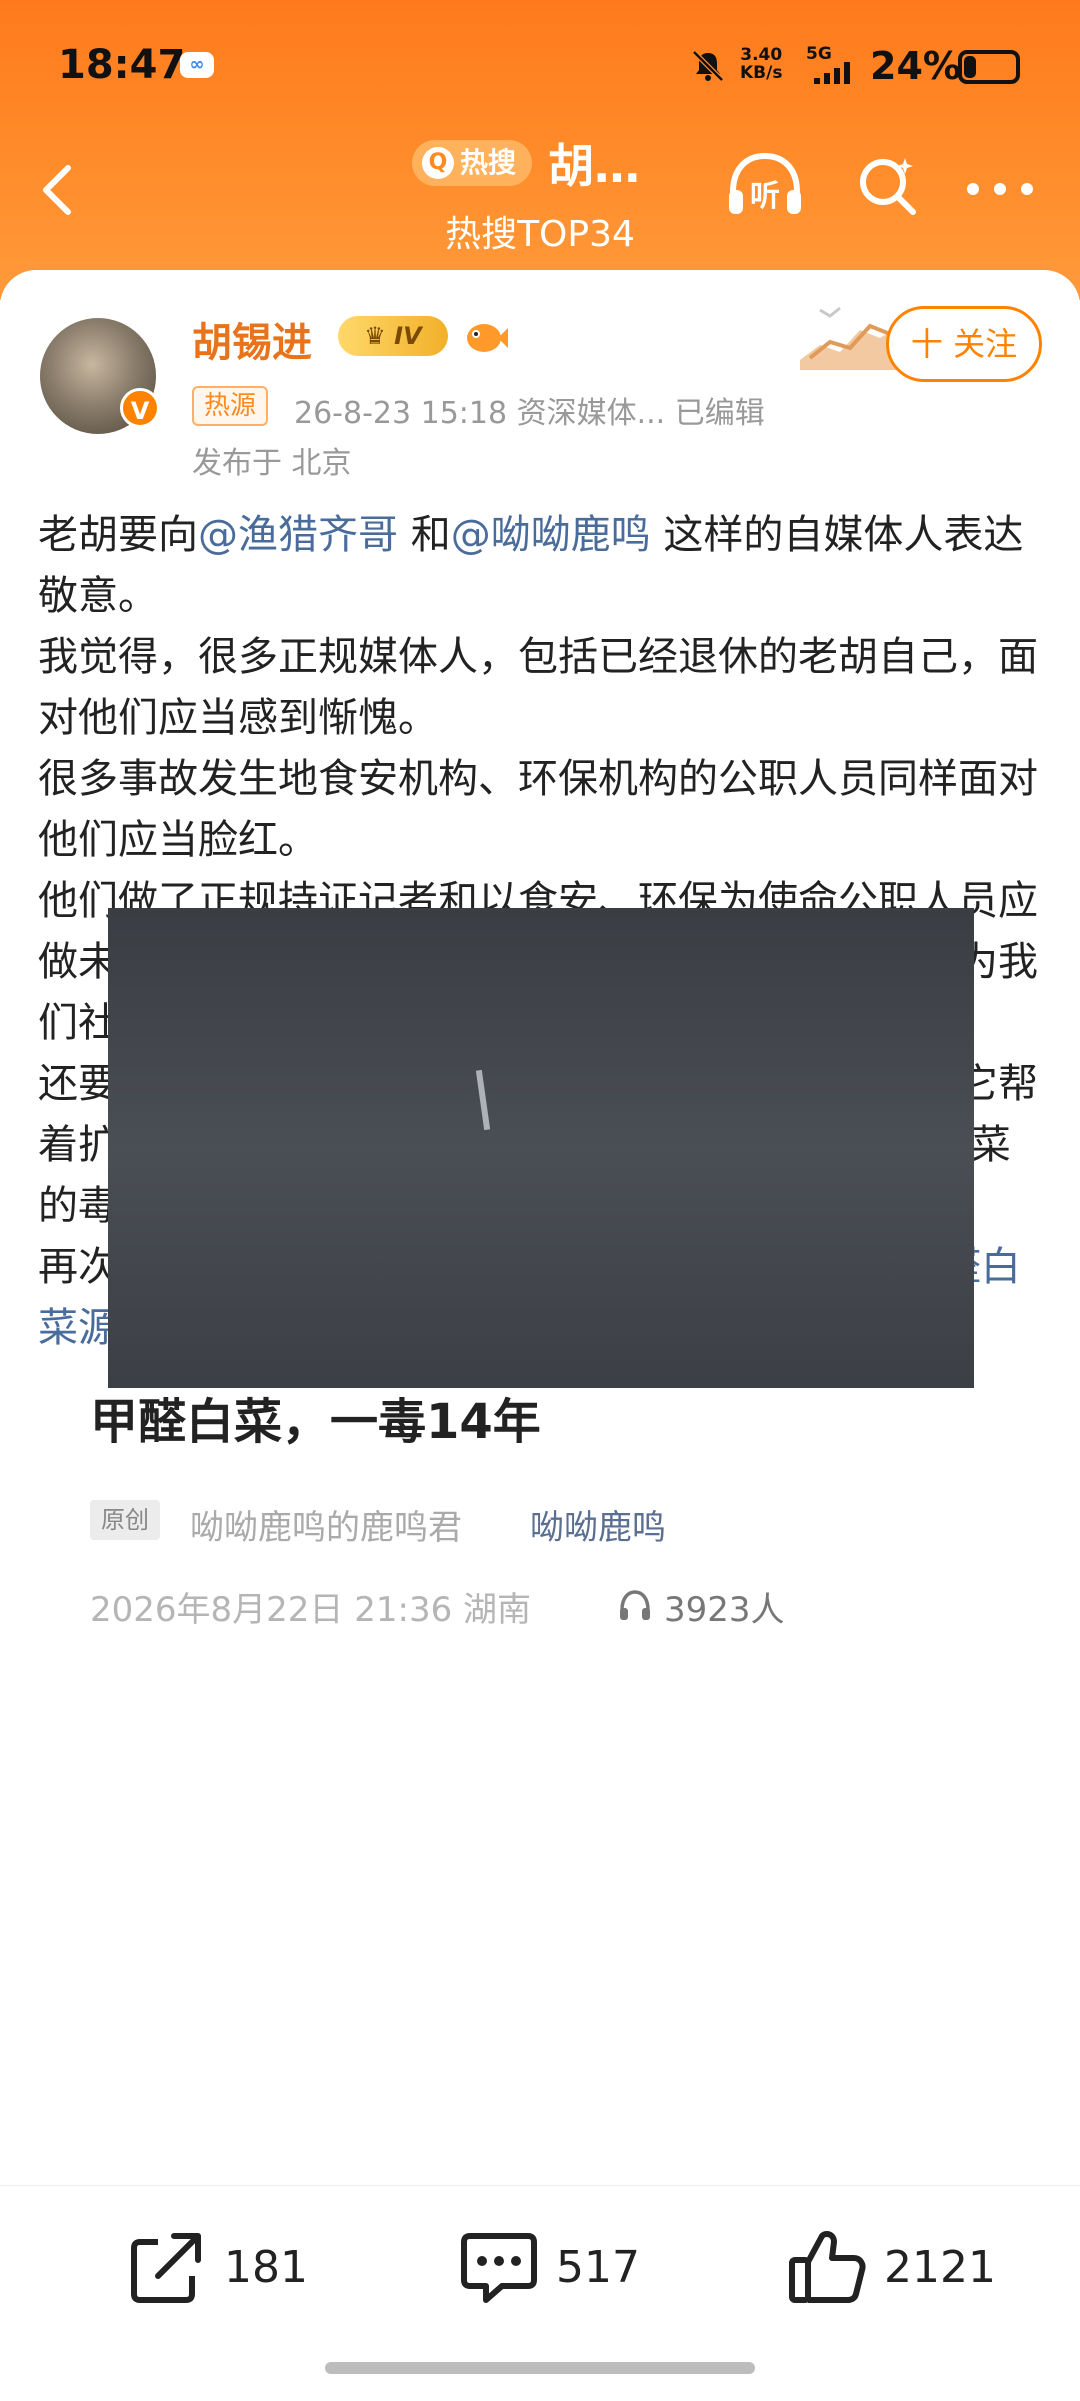 The width and height of the screenshot is (1080, 2401). What do you see at coordinates (529, 413) in the screenshot?
I see `post-meta: 26-8-23 15:18 资深媒体... 已编辑` at bounding box center [529, 413].